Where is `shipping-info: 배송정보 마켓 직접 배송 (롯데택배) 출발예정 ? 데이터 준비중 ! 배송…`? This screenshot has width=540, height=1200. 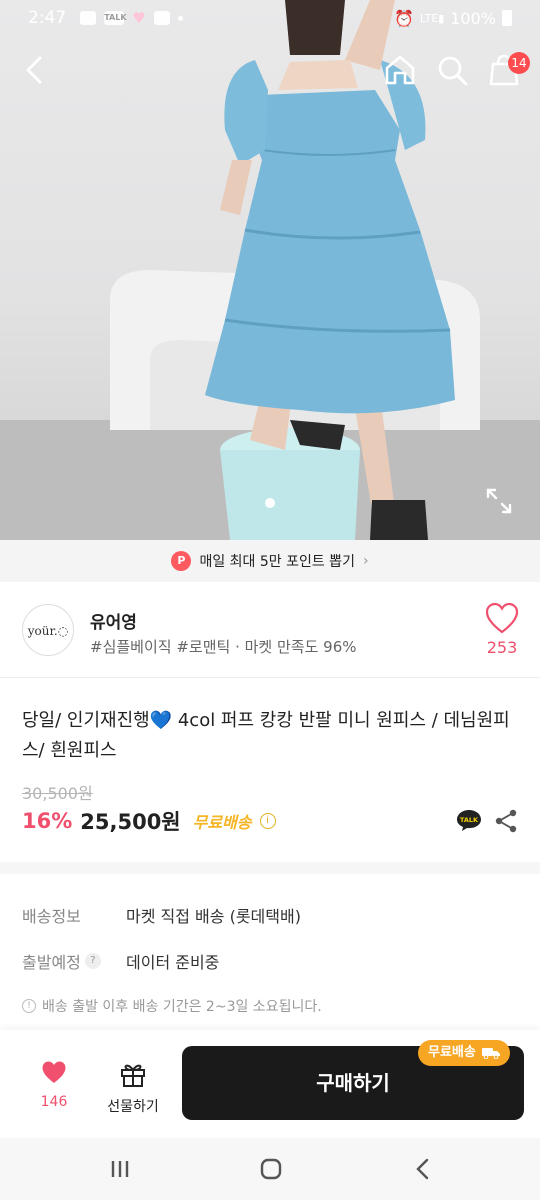 shipping-info: 배송정보 마켓 직접 배송 (롯데택배) 출발예정 ? 데이터 준비중 ! 배송… is located at coordinates (272, 958).